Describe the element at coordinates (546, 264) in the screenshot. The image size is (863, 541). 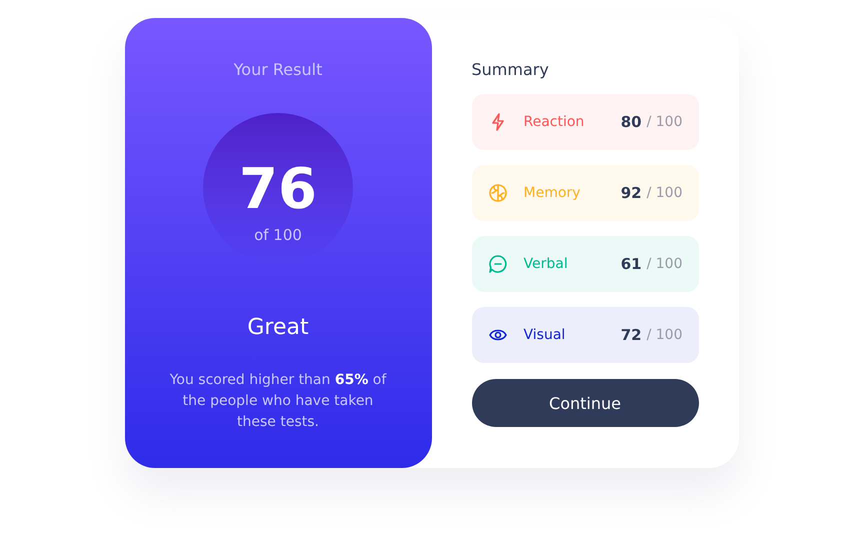
I see `category-label: Verbal` at that location.